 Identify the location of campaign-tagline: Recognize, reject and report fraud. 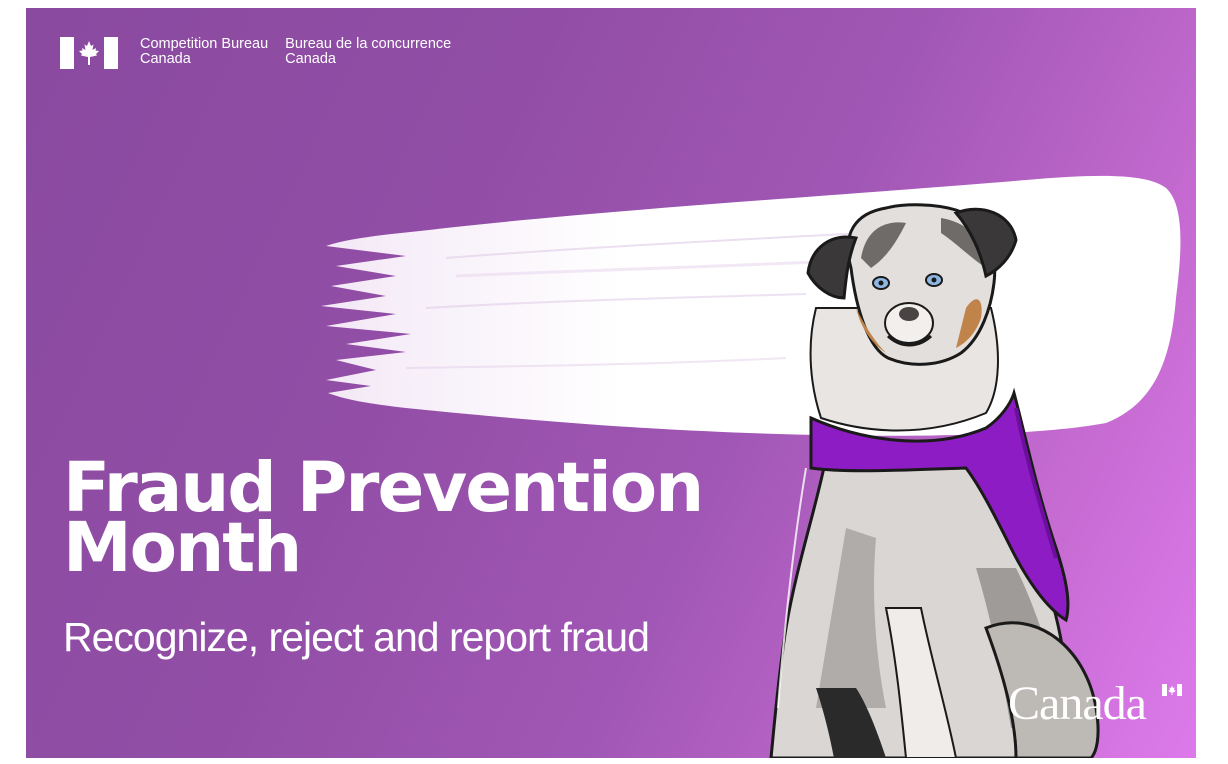
(356, 637).